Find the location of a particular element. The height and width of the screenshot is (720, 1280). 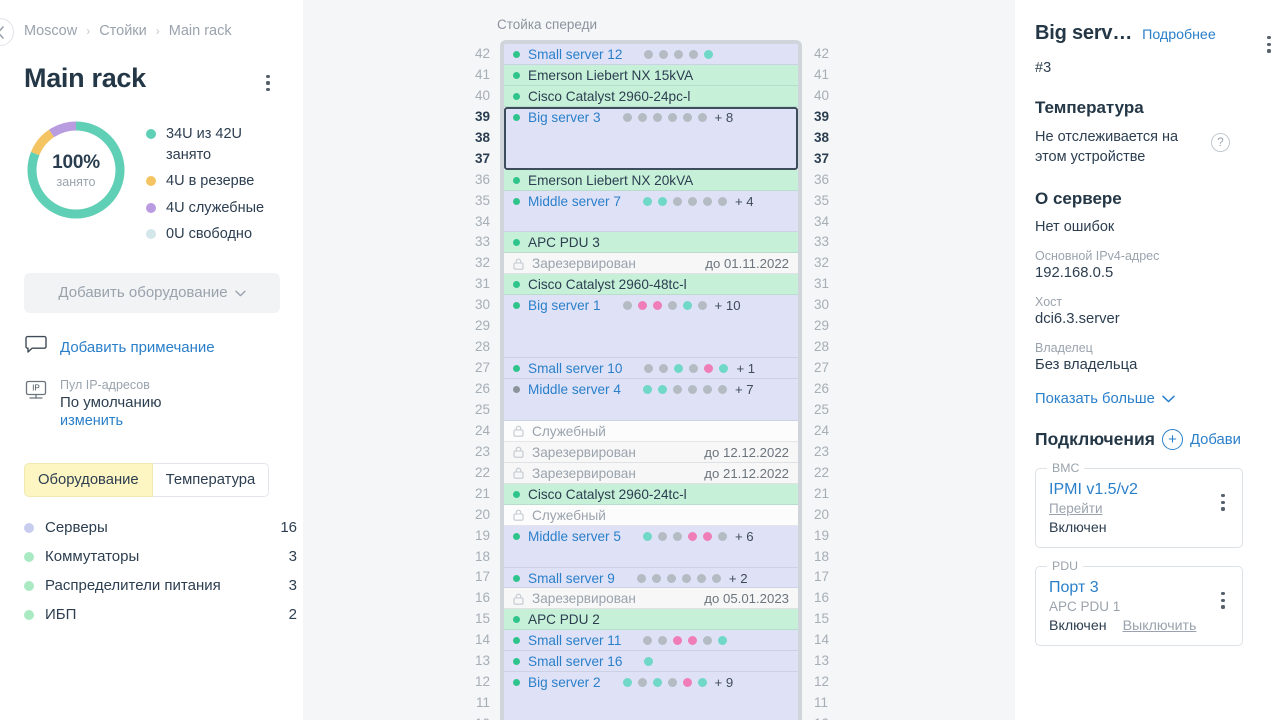

rack-unit-row: Small server 11 is located at coordinates (651, 641).